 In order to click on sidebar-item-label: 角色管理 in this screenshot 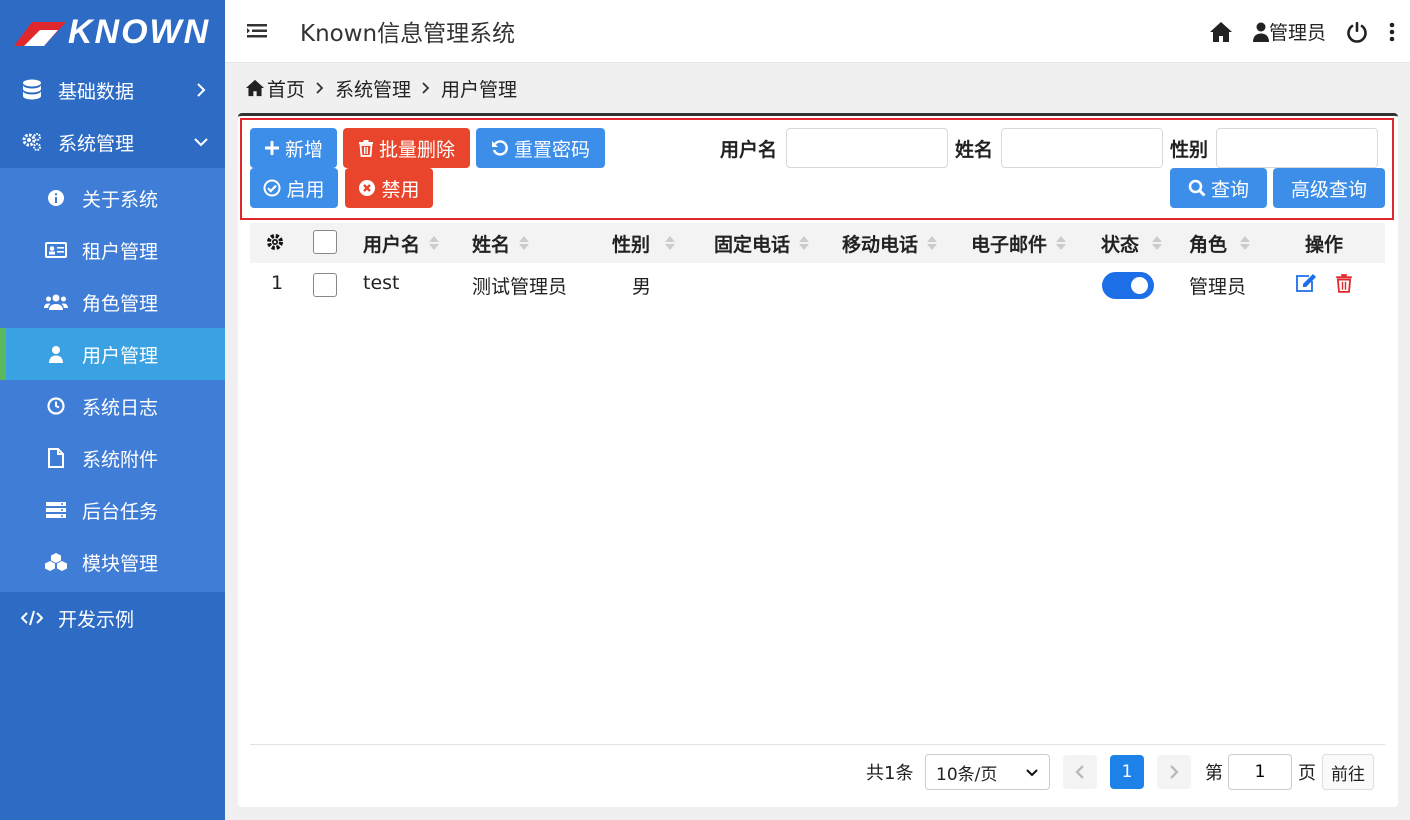, I will do `click(120, 303)`.